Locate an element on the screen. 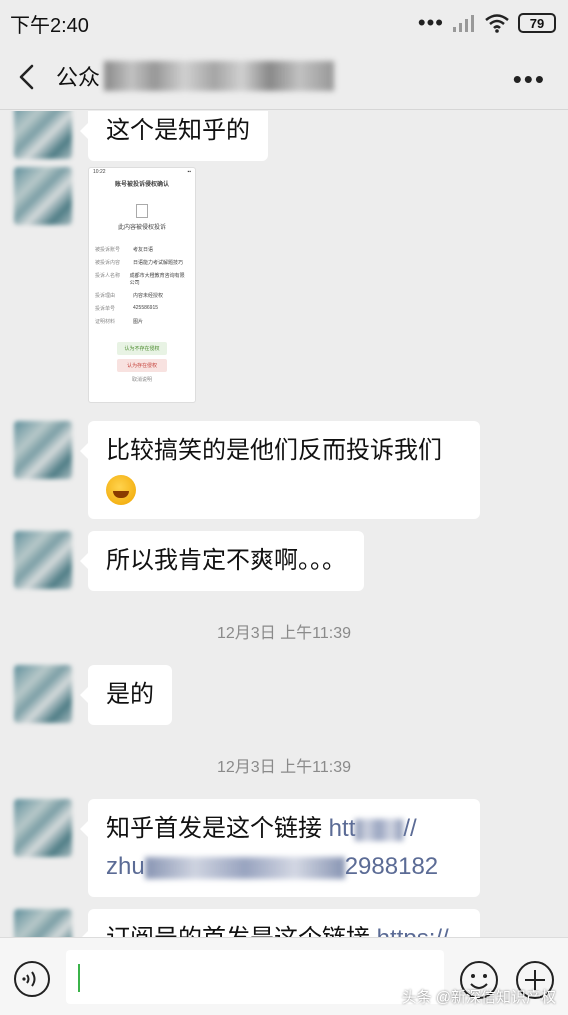  mini-accept-button: 认为不存在侵权 is located at coordinates (142, 348).